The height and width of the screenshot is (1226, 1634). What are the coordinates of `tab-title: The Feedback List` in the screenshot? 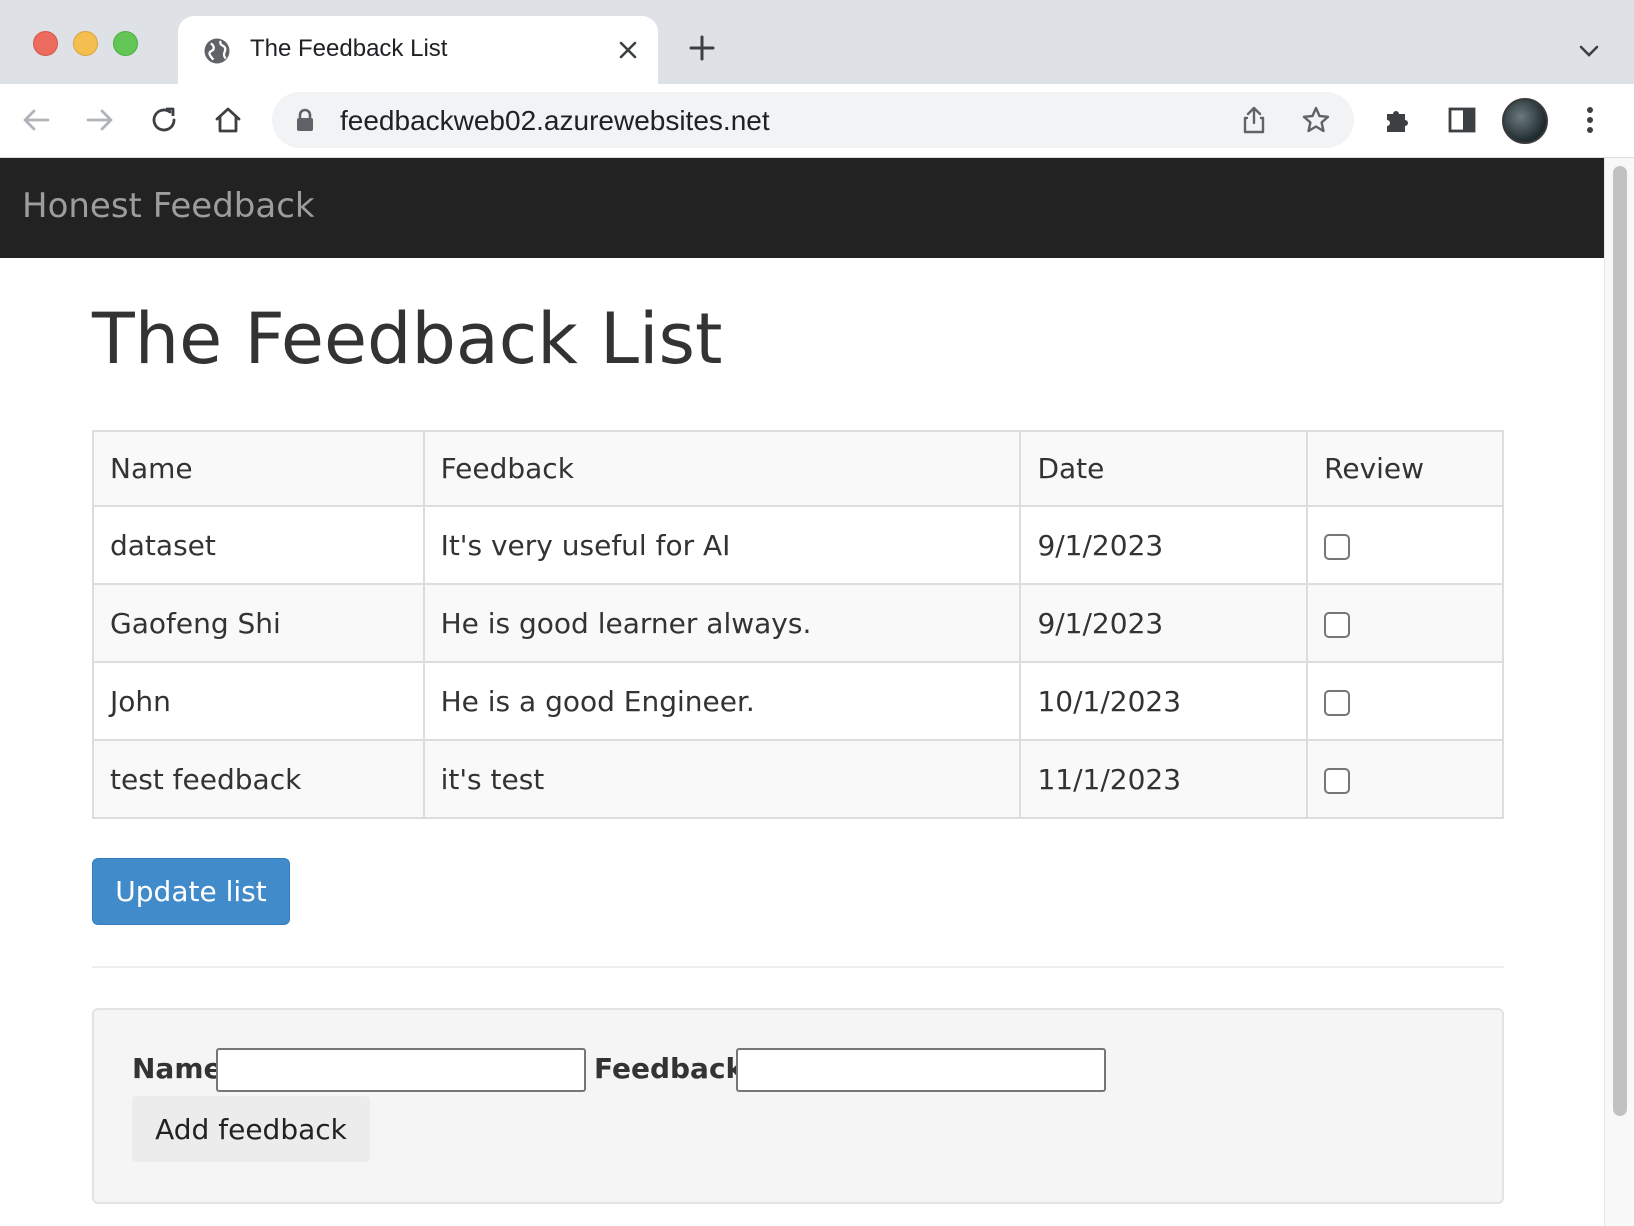 It's located at (349, 48).